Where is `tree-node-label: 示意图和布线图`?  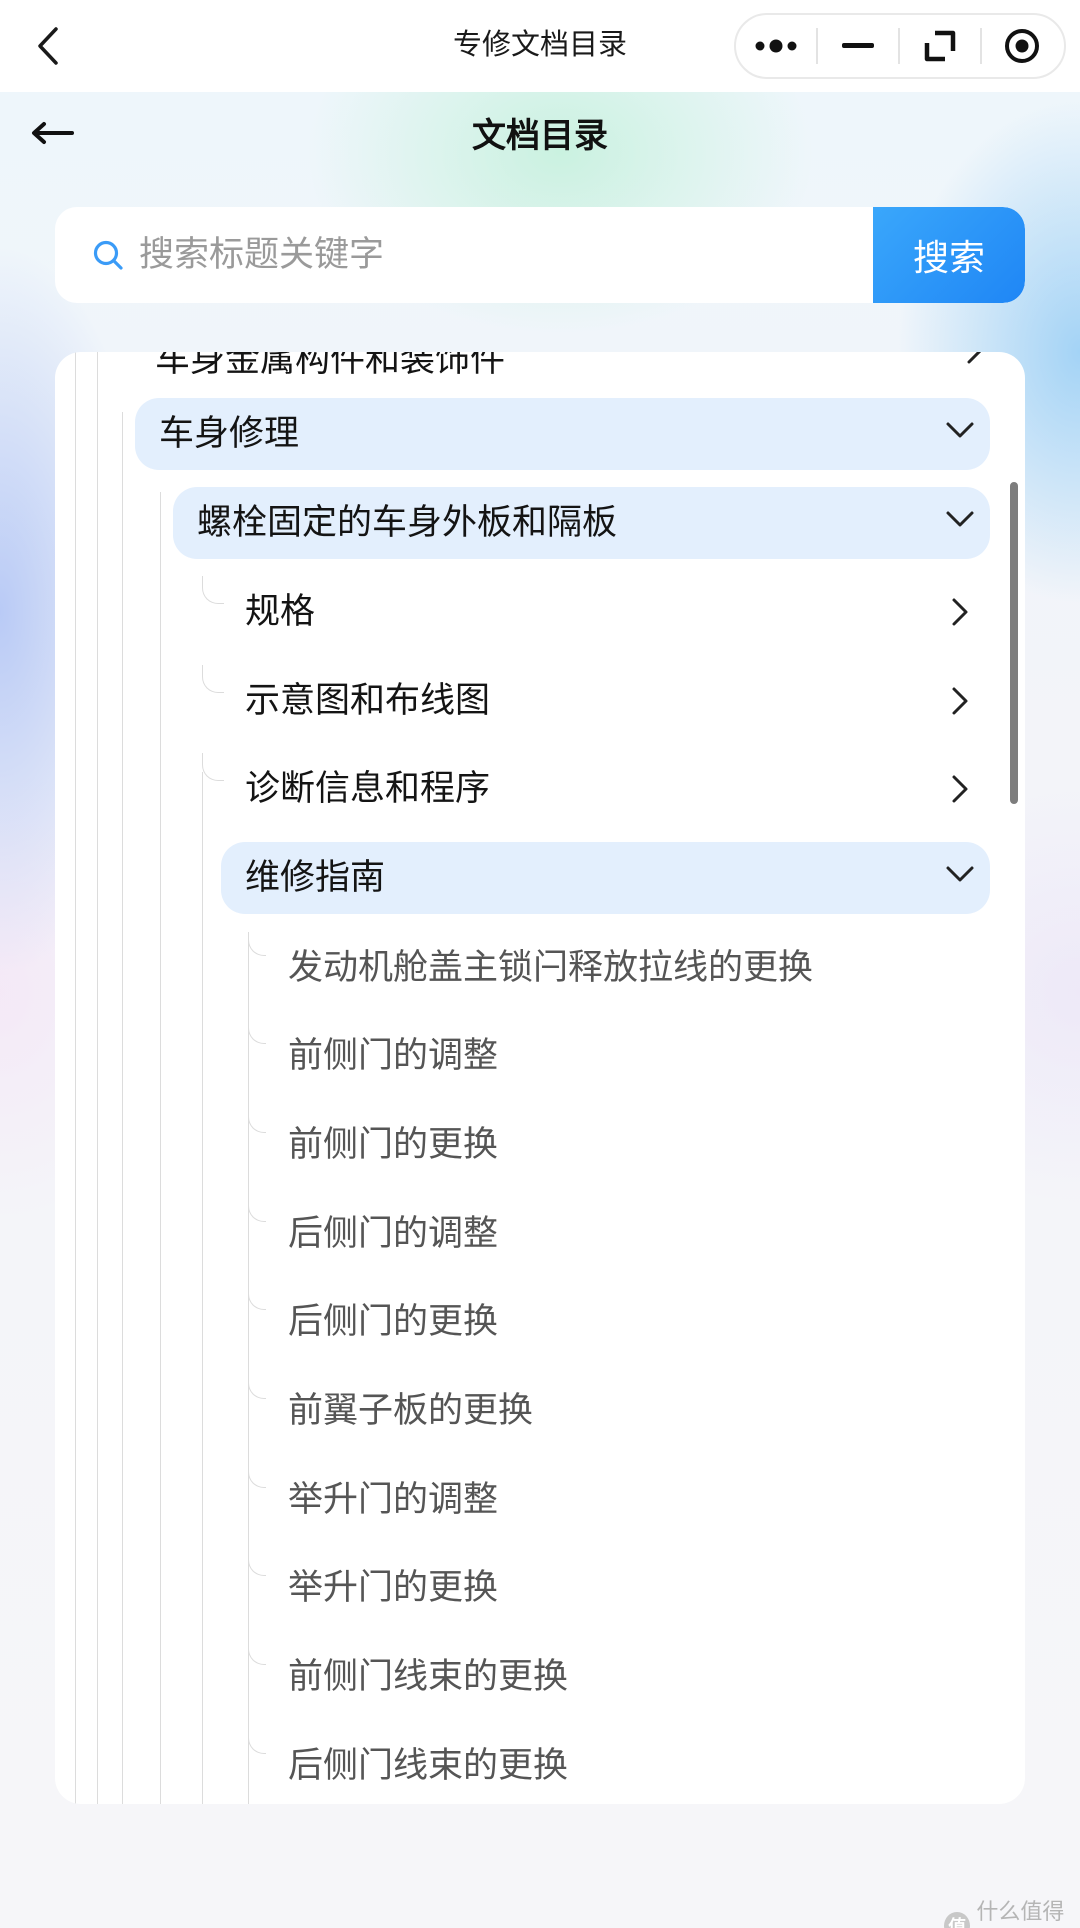 tree-node-label: 示意图和布线图 is located at coordinates (368, 701).